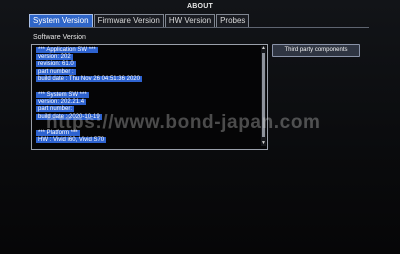 Image resolution: width=400 pixels, height=254 pixels. What do you see at coordinates (56, 64) in the screenshot?
I see `info-line: revision: 61.0` at bounding box center [56, 64].